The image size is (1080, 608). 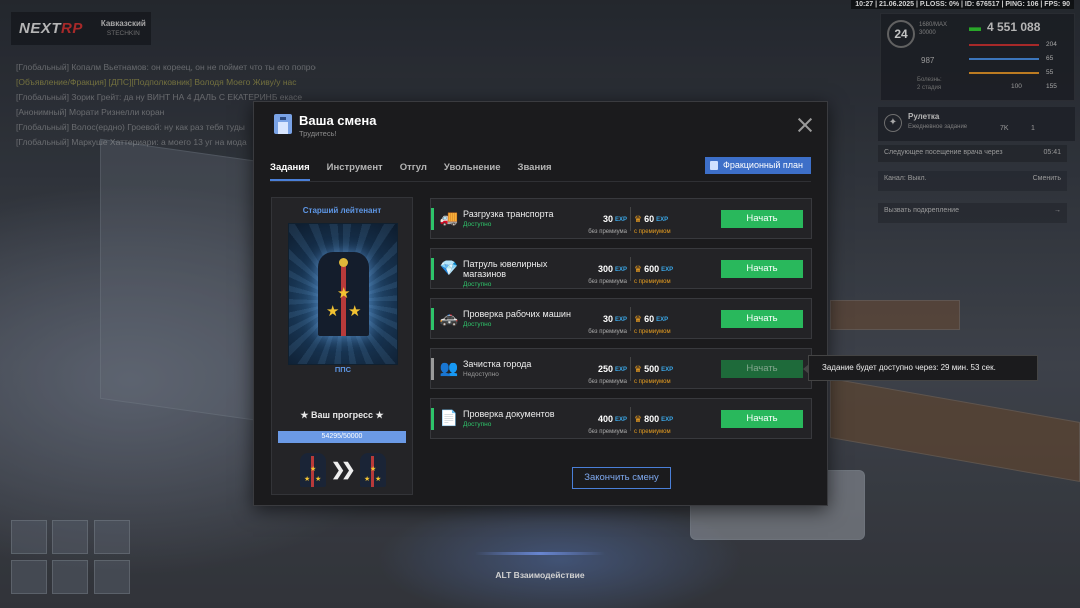 What do you see at coordinates (343, 469) in the screenshot?
I see `chevron-right-icon: ❯❯` at bounding box center [343, 469].